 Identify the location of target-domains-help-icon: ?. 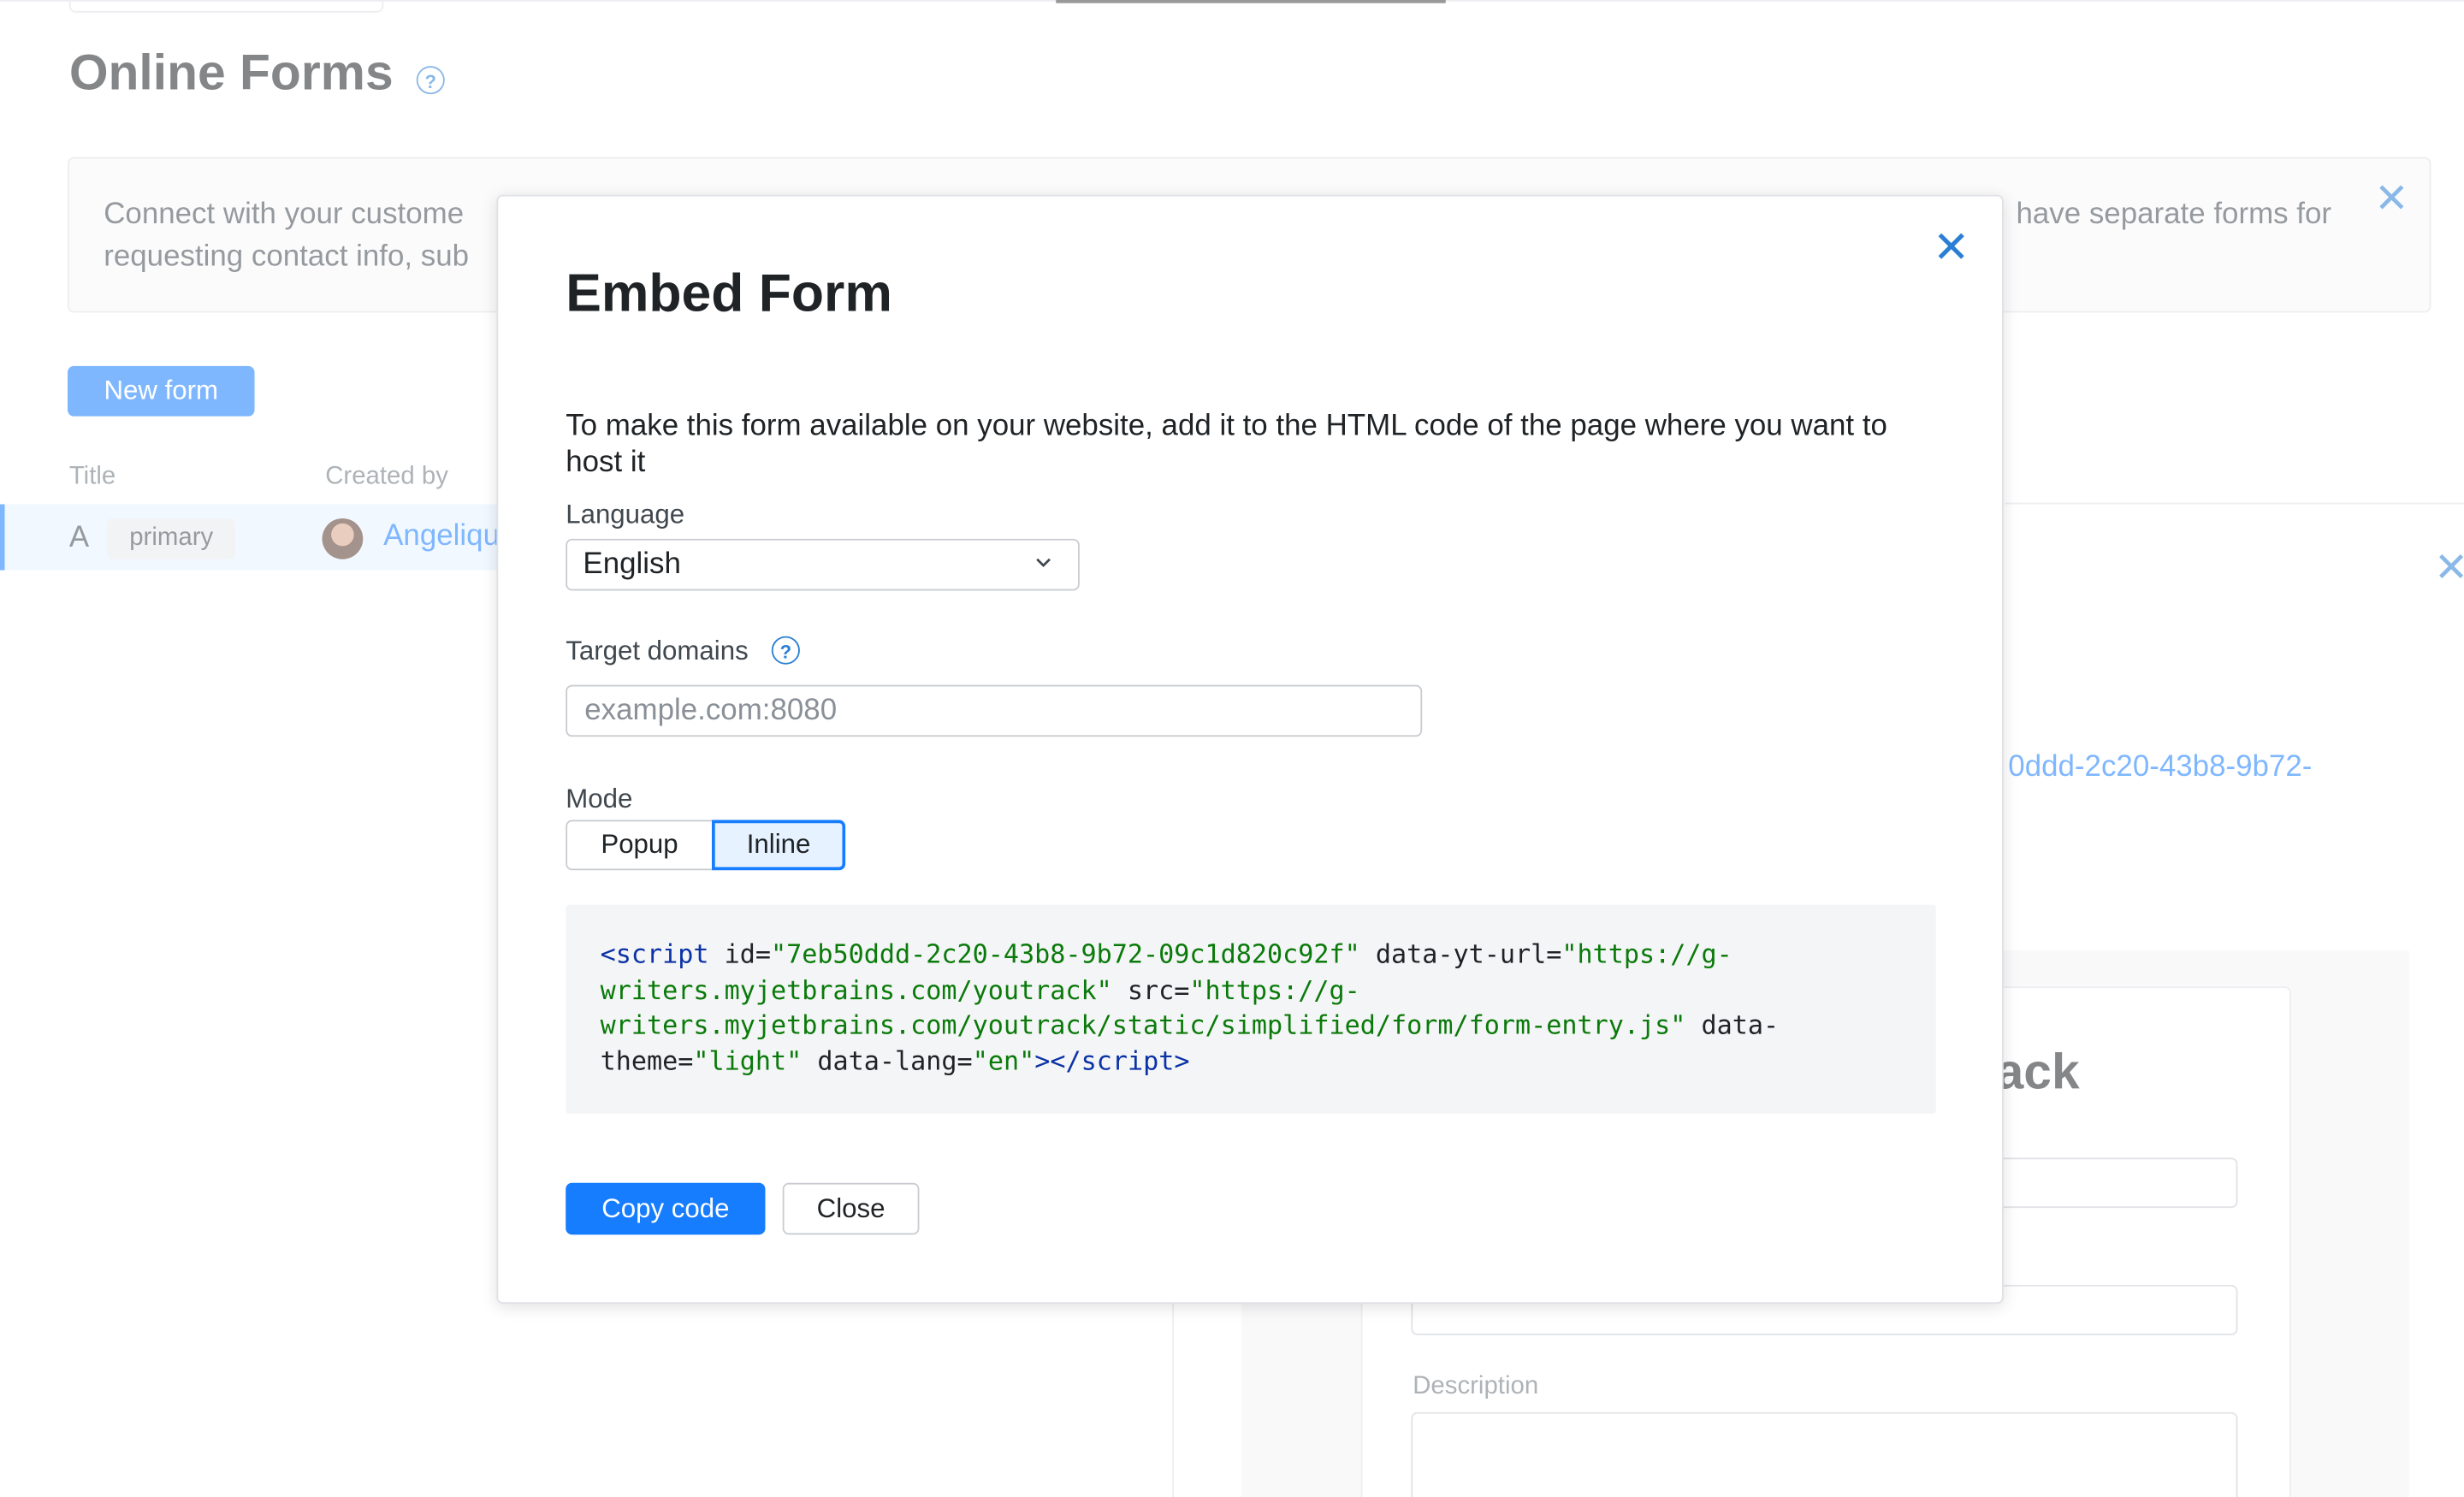
(785, 650).